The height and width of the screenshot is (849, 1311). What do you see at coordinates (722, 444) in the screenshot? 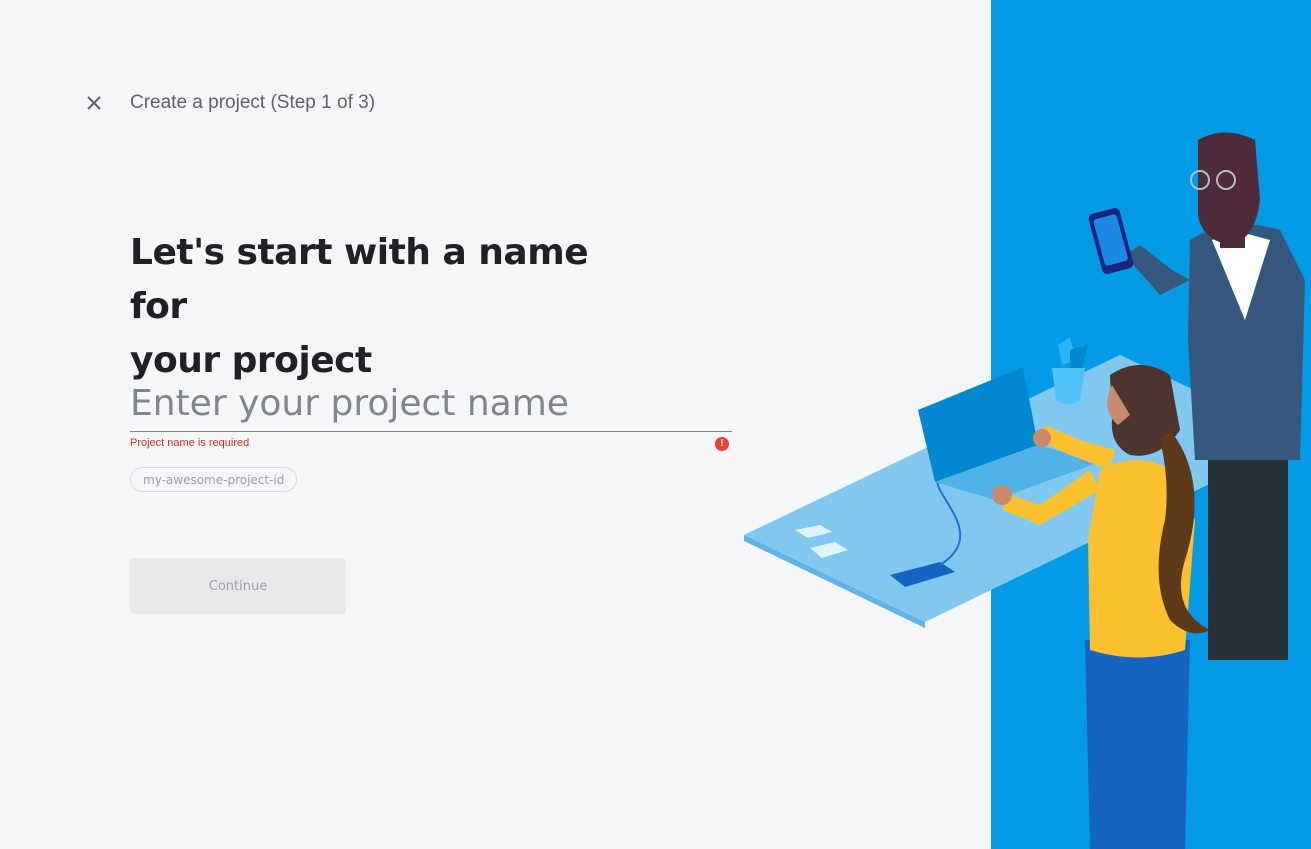
I see `error-icon: !` at bounding box center [722, 444].